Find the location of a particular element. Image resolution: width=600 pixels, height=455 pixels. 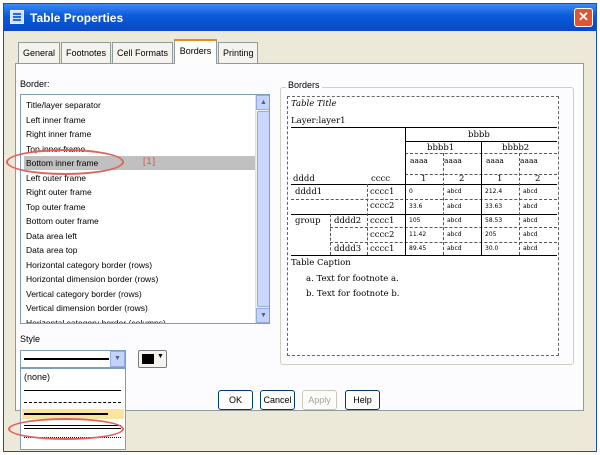

border-item: Horizontal category border (rows) is located at coordinates (140, 265).